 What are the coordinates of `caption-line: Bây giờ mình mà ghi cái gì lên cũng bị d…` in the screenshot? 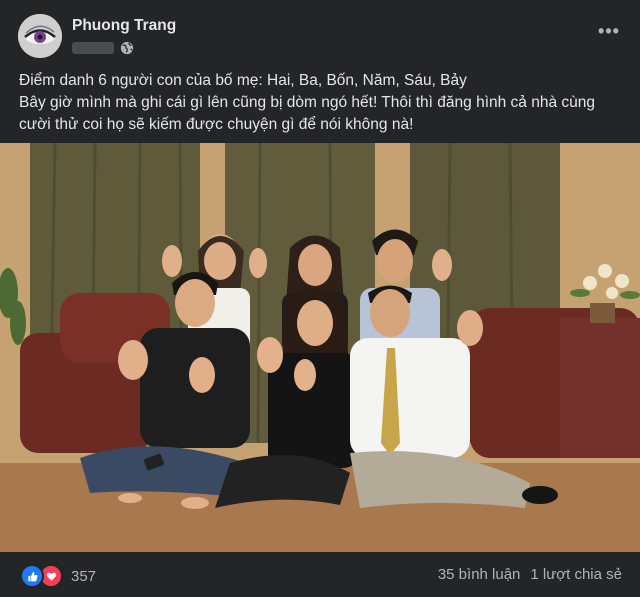 It's located at (307, 102).